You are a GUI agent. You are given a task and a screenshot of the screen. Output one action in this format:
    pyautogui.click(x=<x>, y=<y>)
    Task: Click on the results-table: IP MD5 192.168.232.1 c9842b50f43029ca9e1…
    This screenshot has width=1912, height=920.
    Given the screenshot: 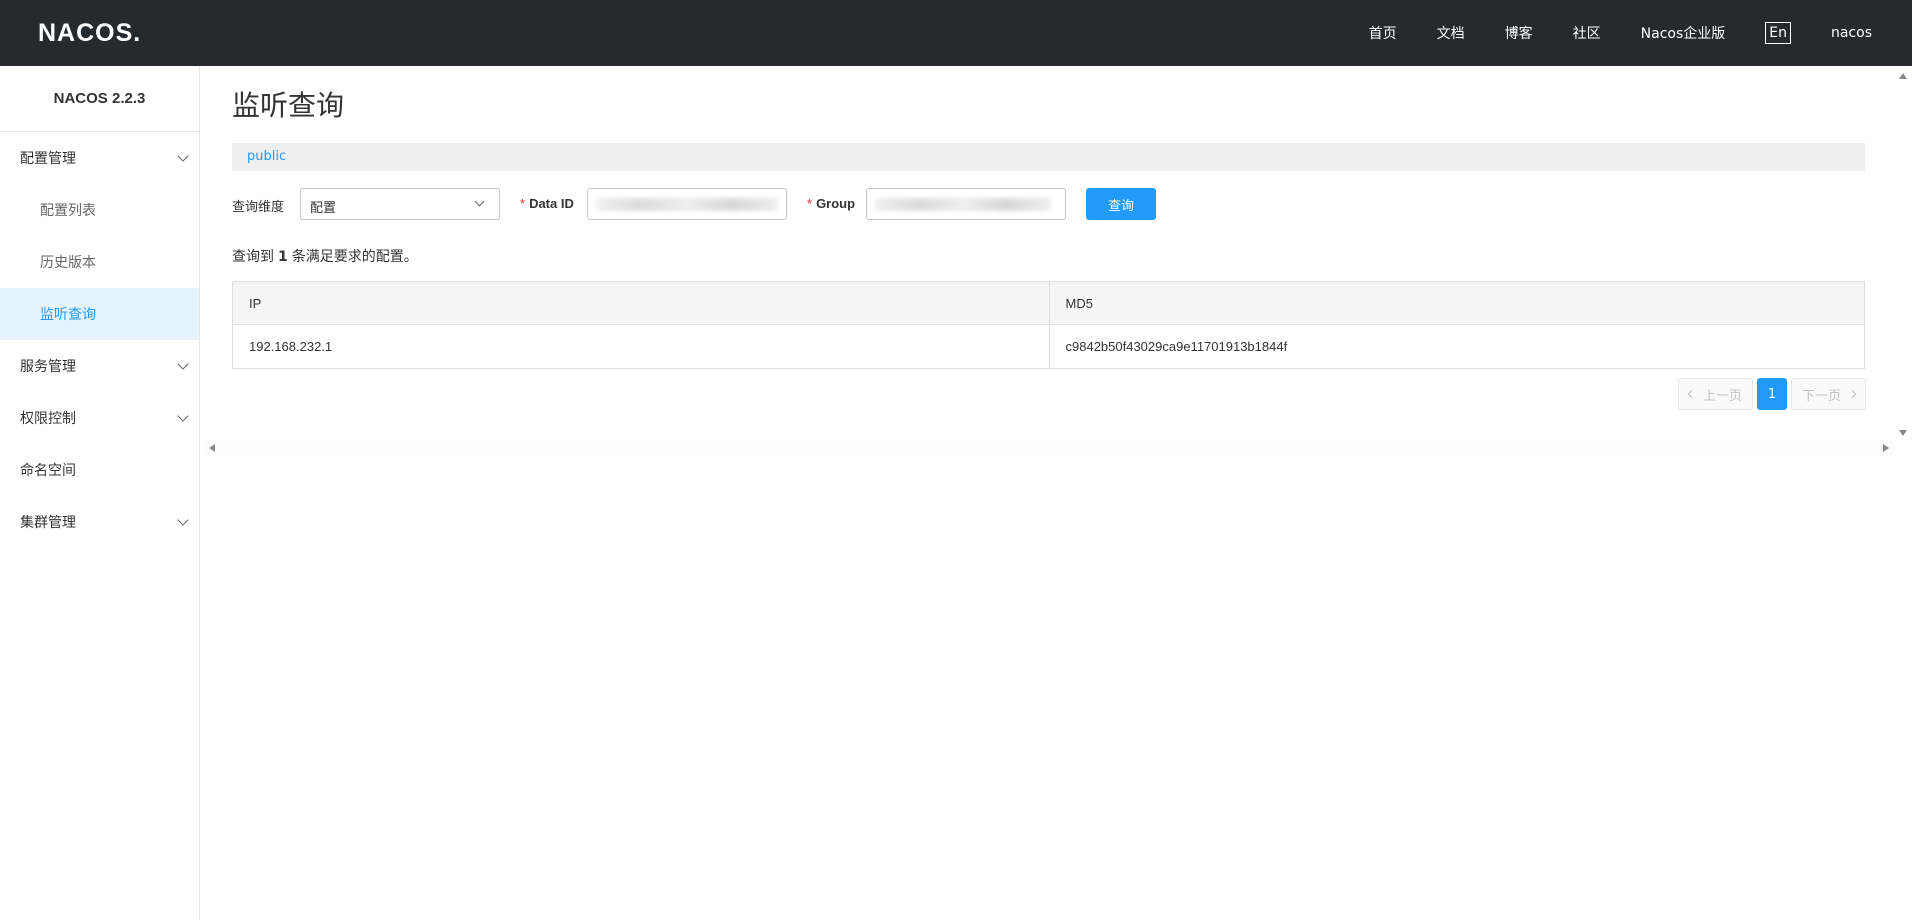 What is the action you would take?
    pyautogui.click(x=1048, y=325)
    